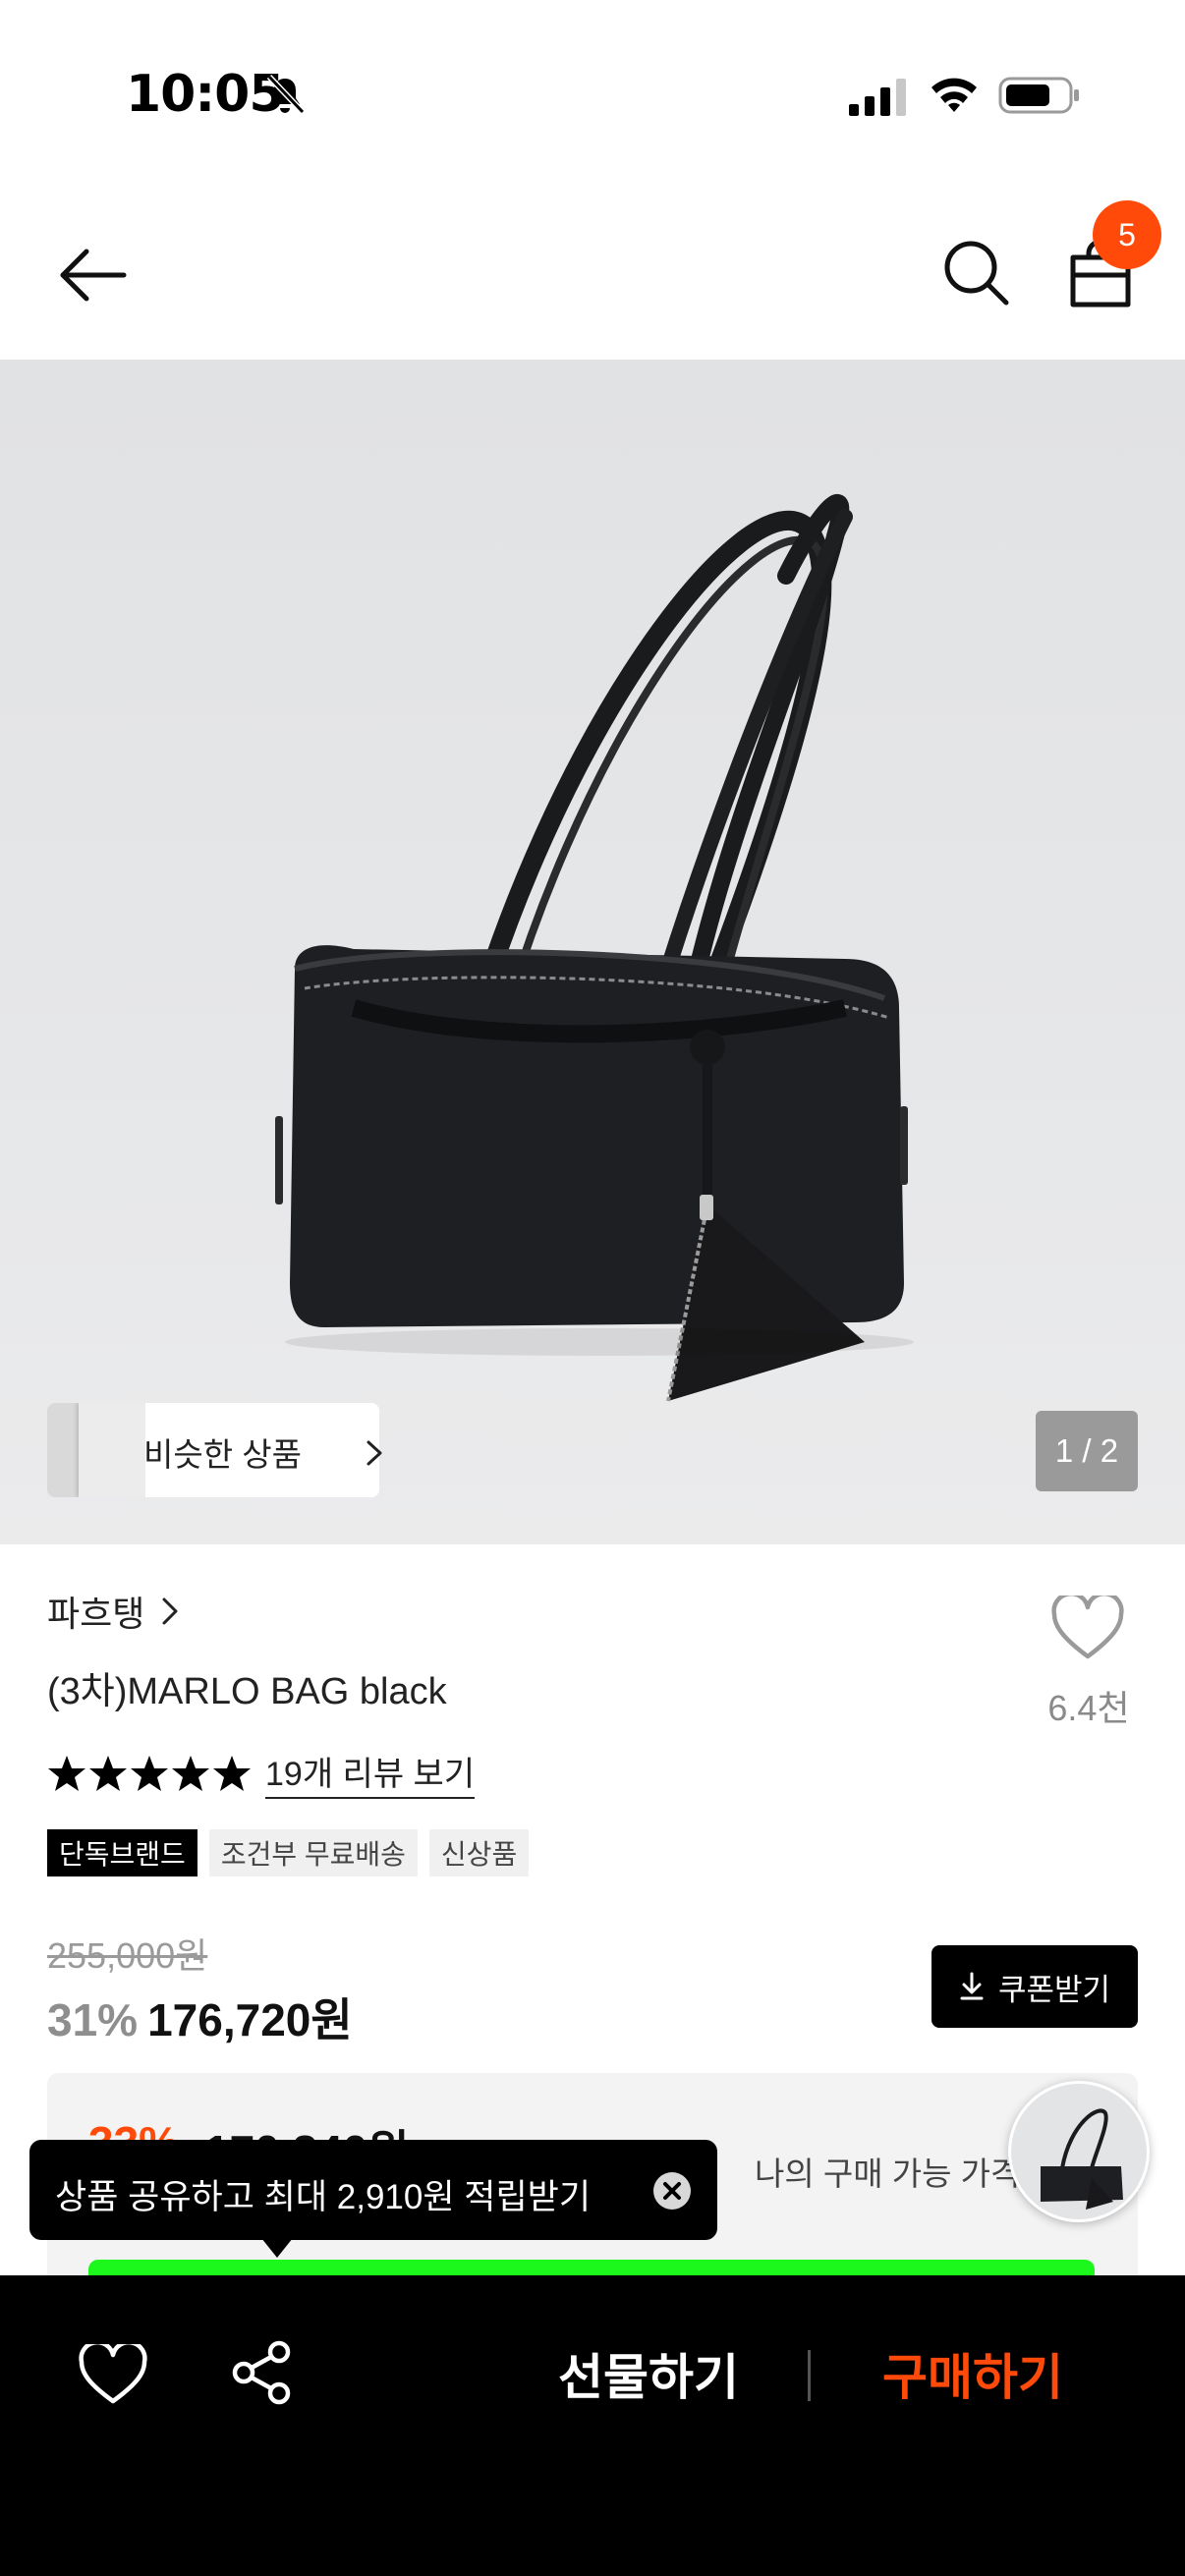 The height and width of the screenshot is (2576, 1185). Describe the element at coordinates (888, 2174) in the screenshot. I see `member-price-label: 나의 구매 가능 가격` at that location.